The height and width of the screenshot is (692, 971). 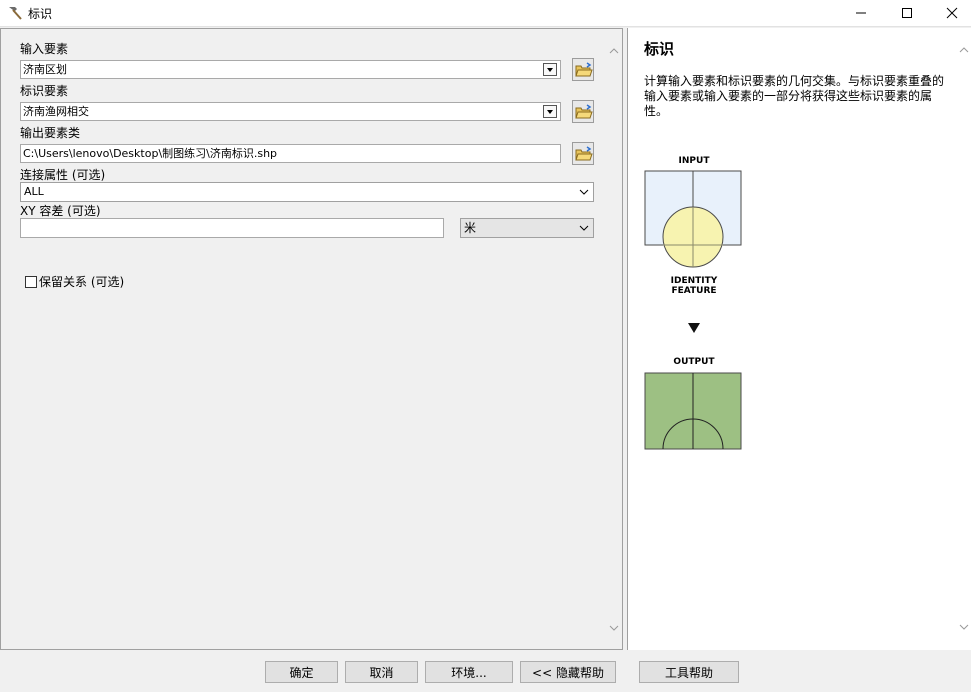 I want to click on diagram-identity-label-1: IDENTITY, so click(x=694, y=281).